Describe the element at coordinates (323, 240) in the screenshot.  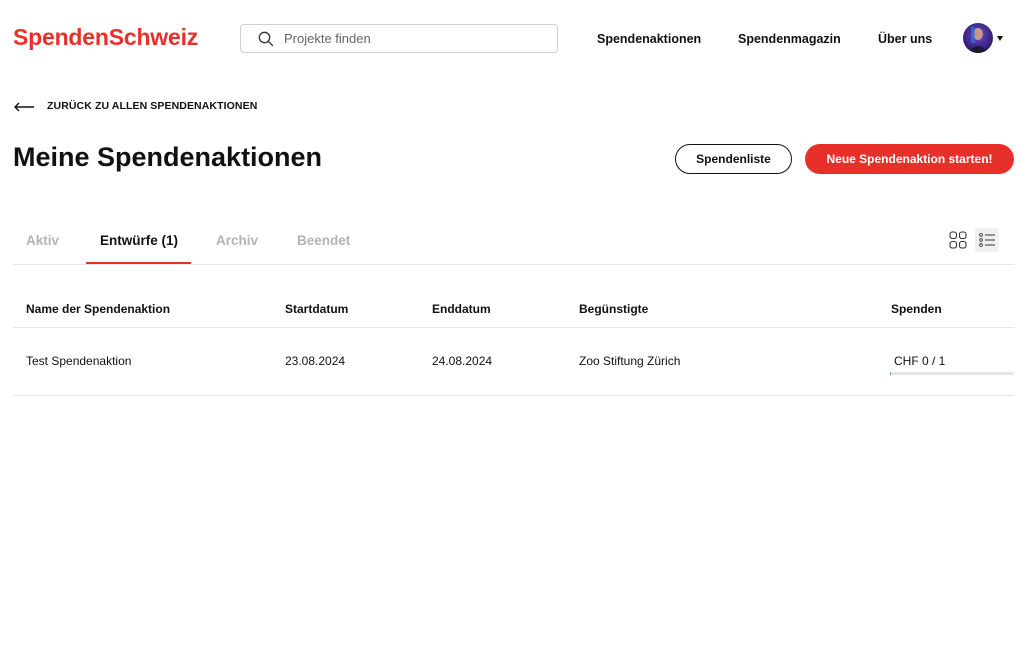
I see `tab-beendet: Beendet` at that location.